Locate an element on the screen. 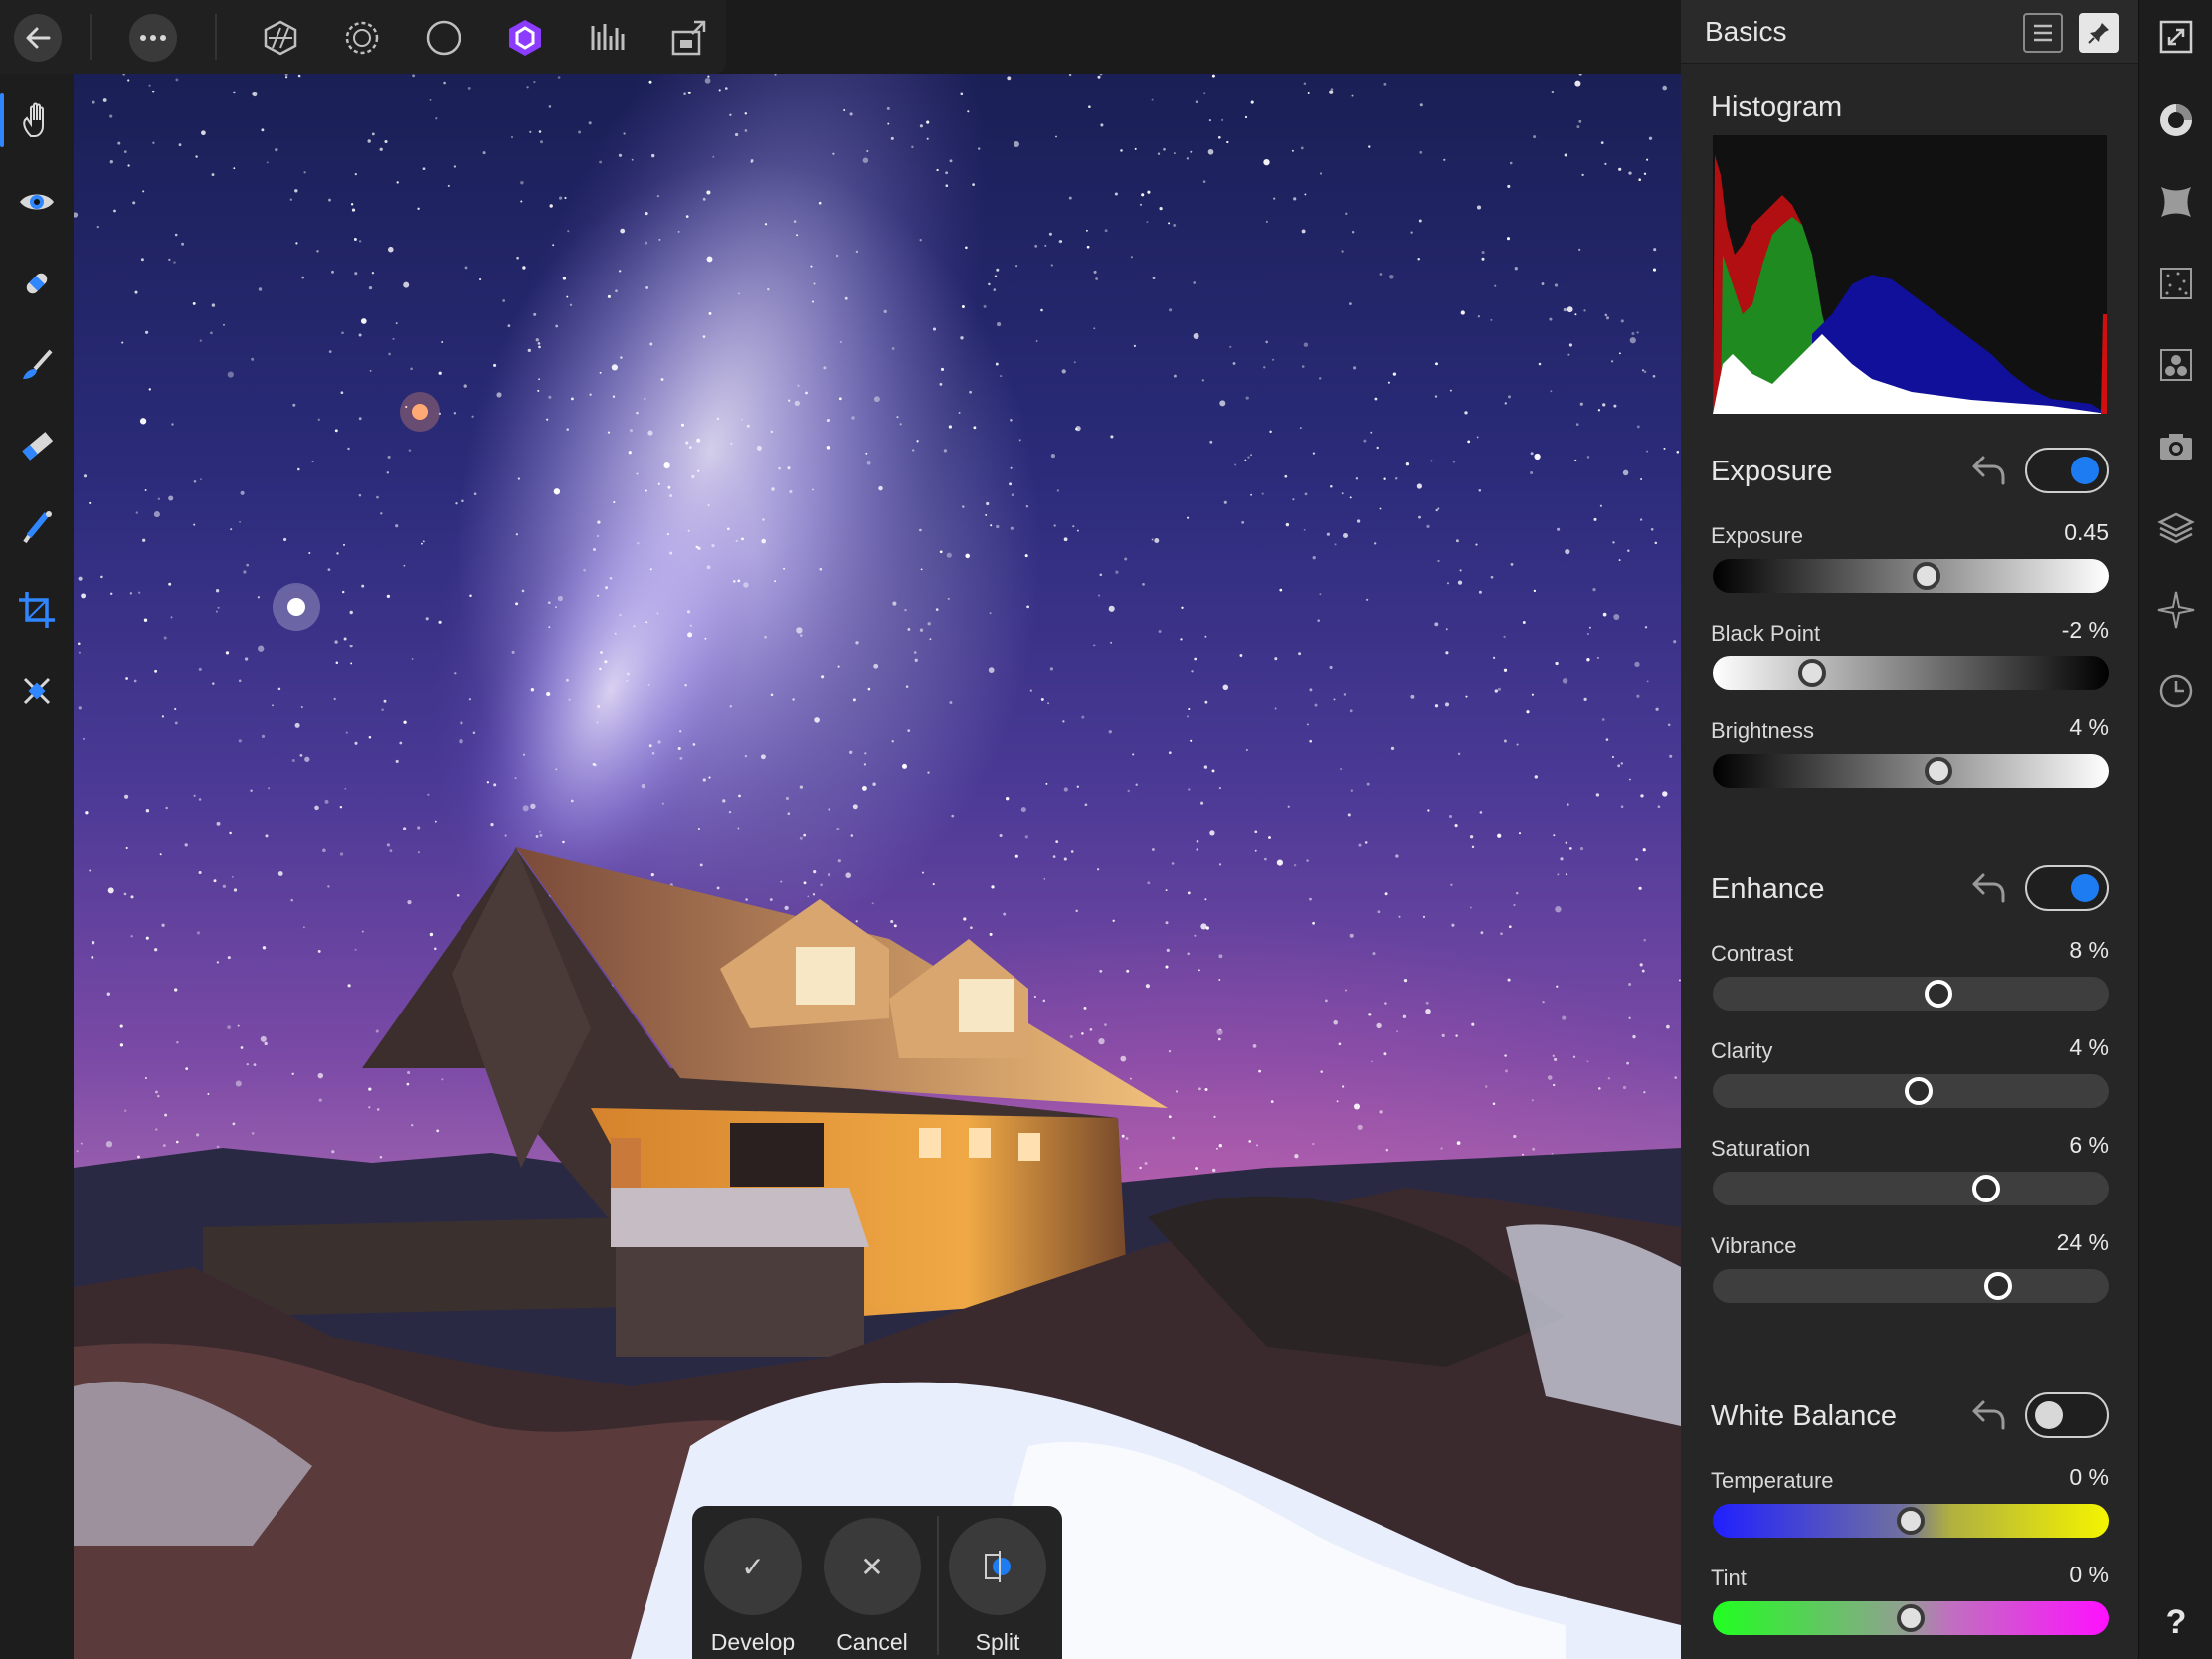 Image resolution: width=2212 pixels, height=1659 pixels. contrast-slider is located at coordinates (1911, 994).